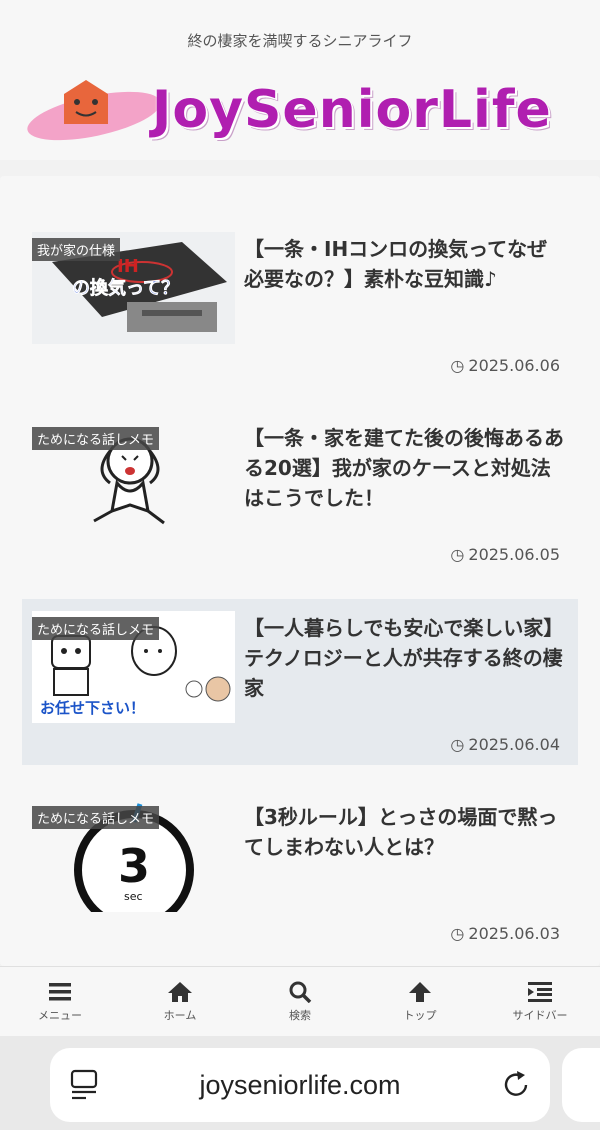 The width and height of the screenshot is (600, 1130). Describe the element at coordinates (540, 1015) in the screenshot. I see `nav-sidebar-label: サイドバー` at that location.